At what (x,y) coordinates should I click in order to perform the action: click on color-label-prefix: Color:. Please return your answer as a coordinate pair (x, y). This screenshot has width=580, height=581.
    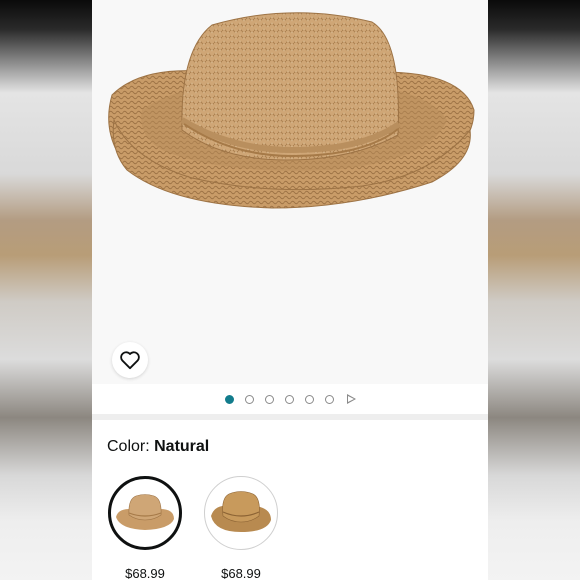
    Looking at the image, I should click on (131, 446).